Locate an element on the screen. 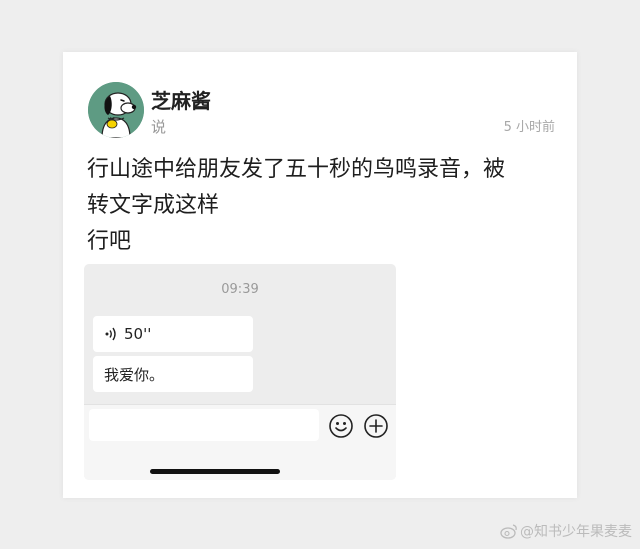 This screenshot has height=549, width=640. chat-input-bar is located at coordinates (240, 425).